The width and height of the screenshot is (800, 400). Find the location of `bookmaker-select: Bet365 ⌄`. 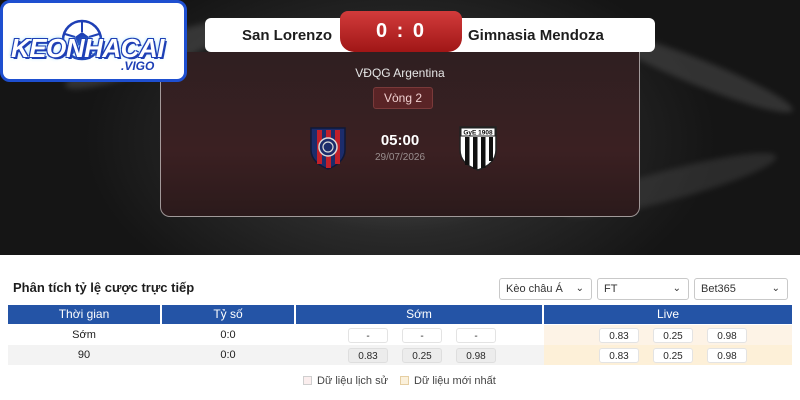

bookmaker-select: Bet365 ⌄ is located at coordinates (741, 289).